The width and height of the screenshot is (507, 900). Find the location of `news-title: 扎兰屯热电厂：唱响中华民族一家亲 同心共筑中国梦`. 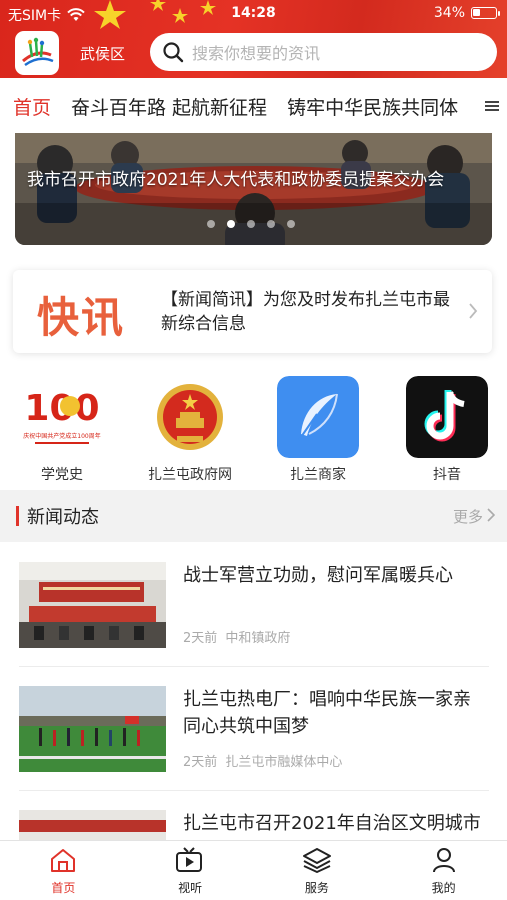

news-title: 扎兰屯热电厂：唱响中华民族一家亲 同心共筑中国梦 is located at coordinates (327, 713).